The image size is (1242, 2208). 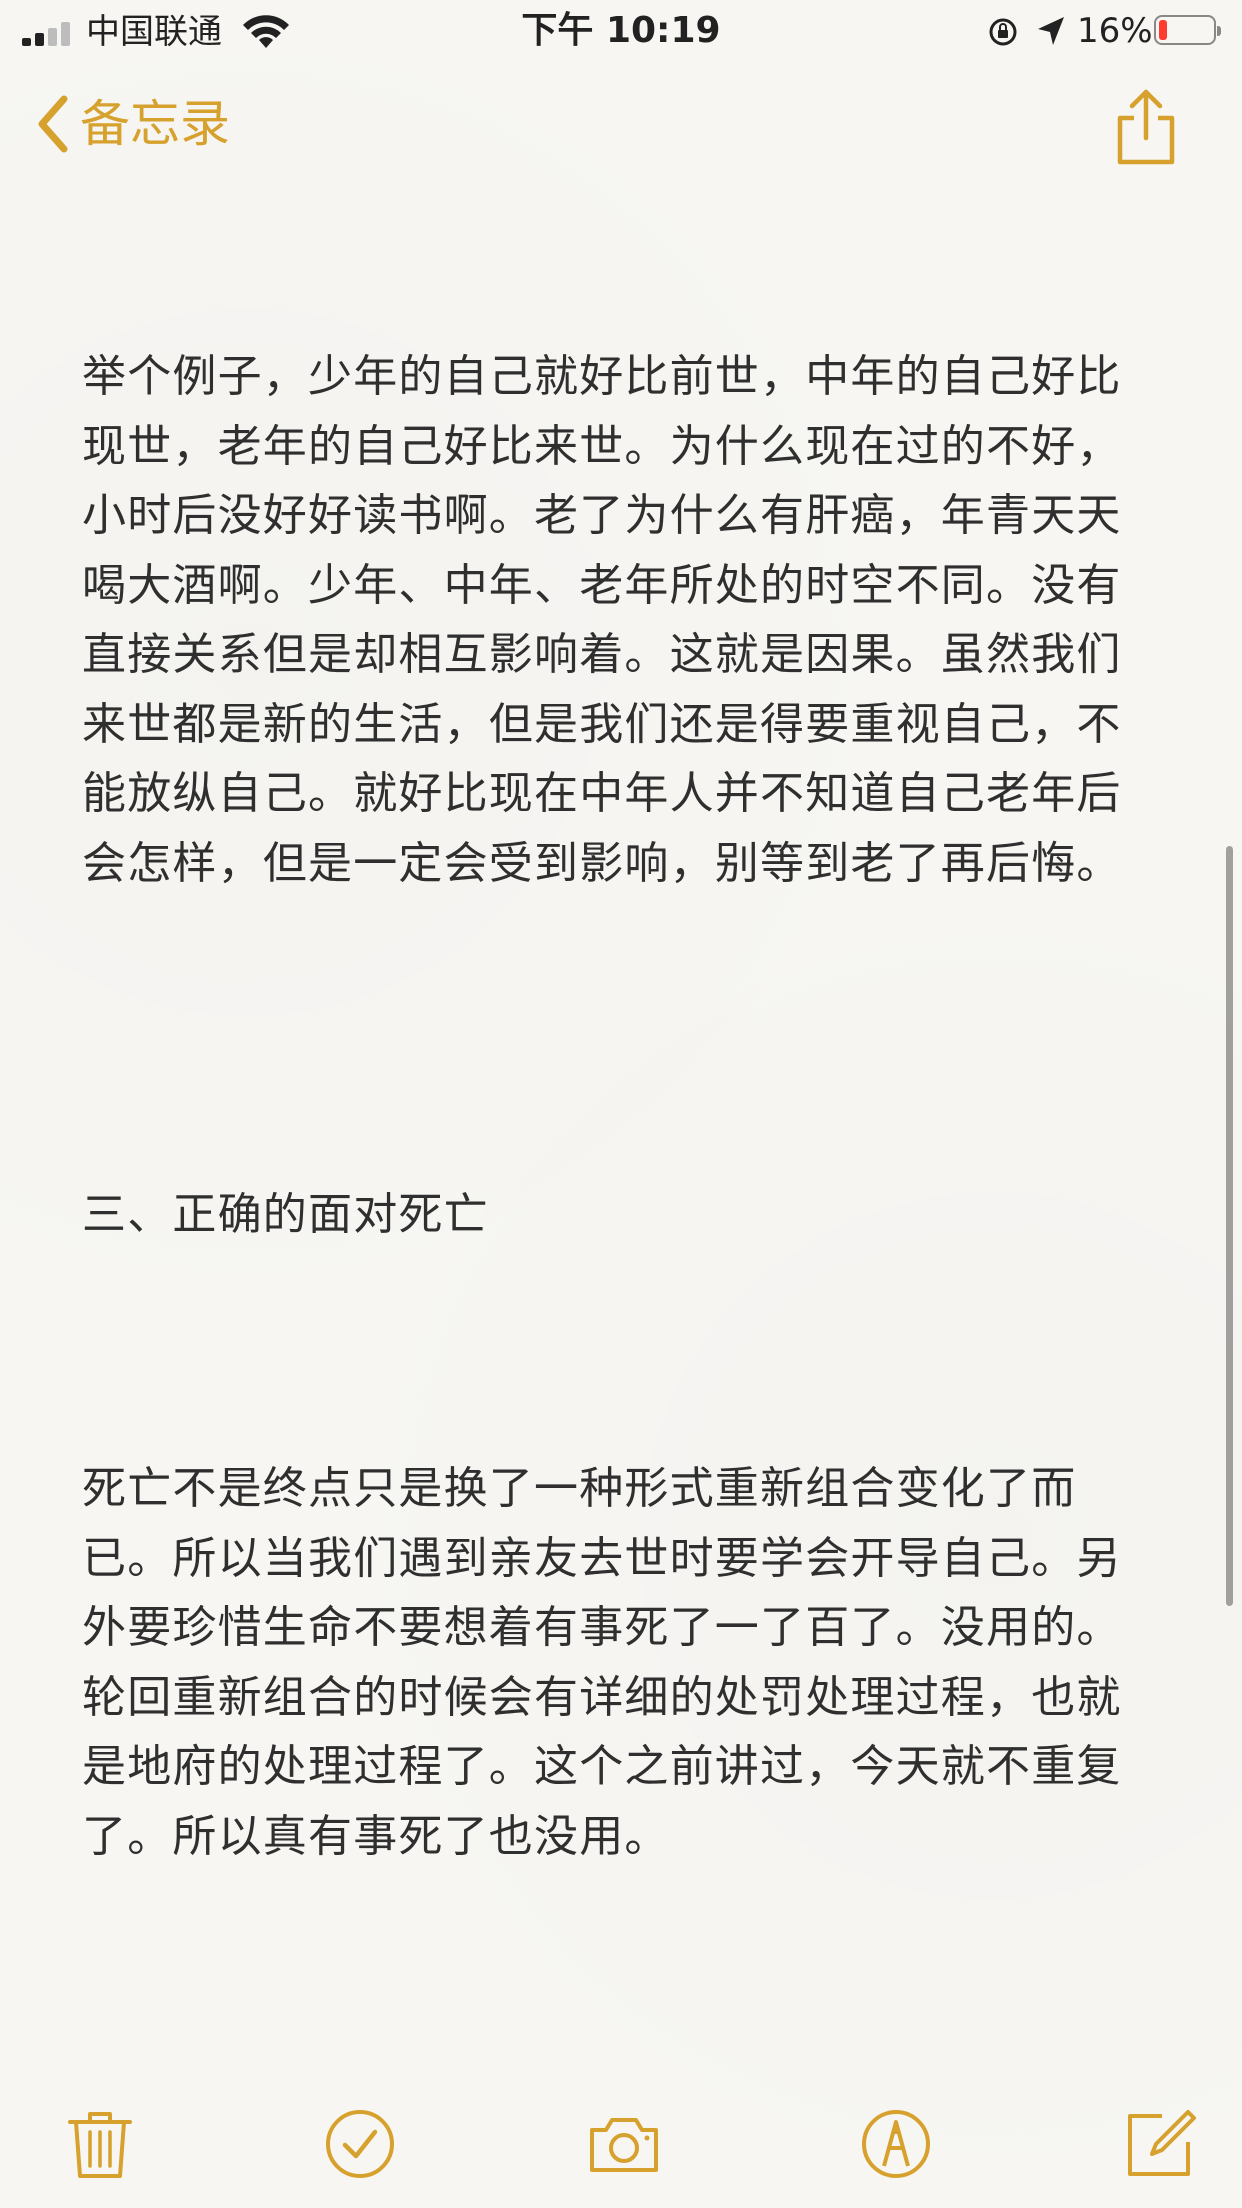 I want to click on share-icon, so click(x=1146, y=127).